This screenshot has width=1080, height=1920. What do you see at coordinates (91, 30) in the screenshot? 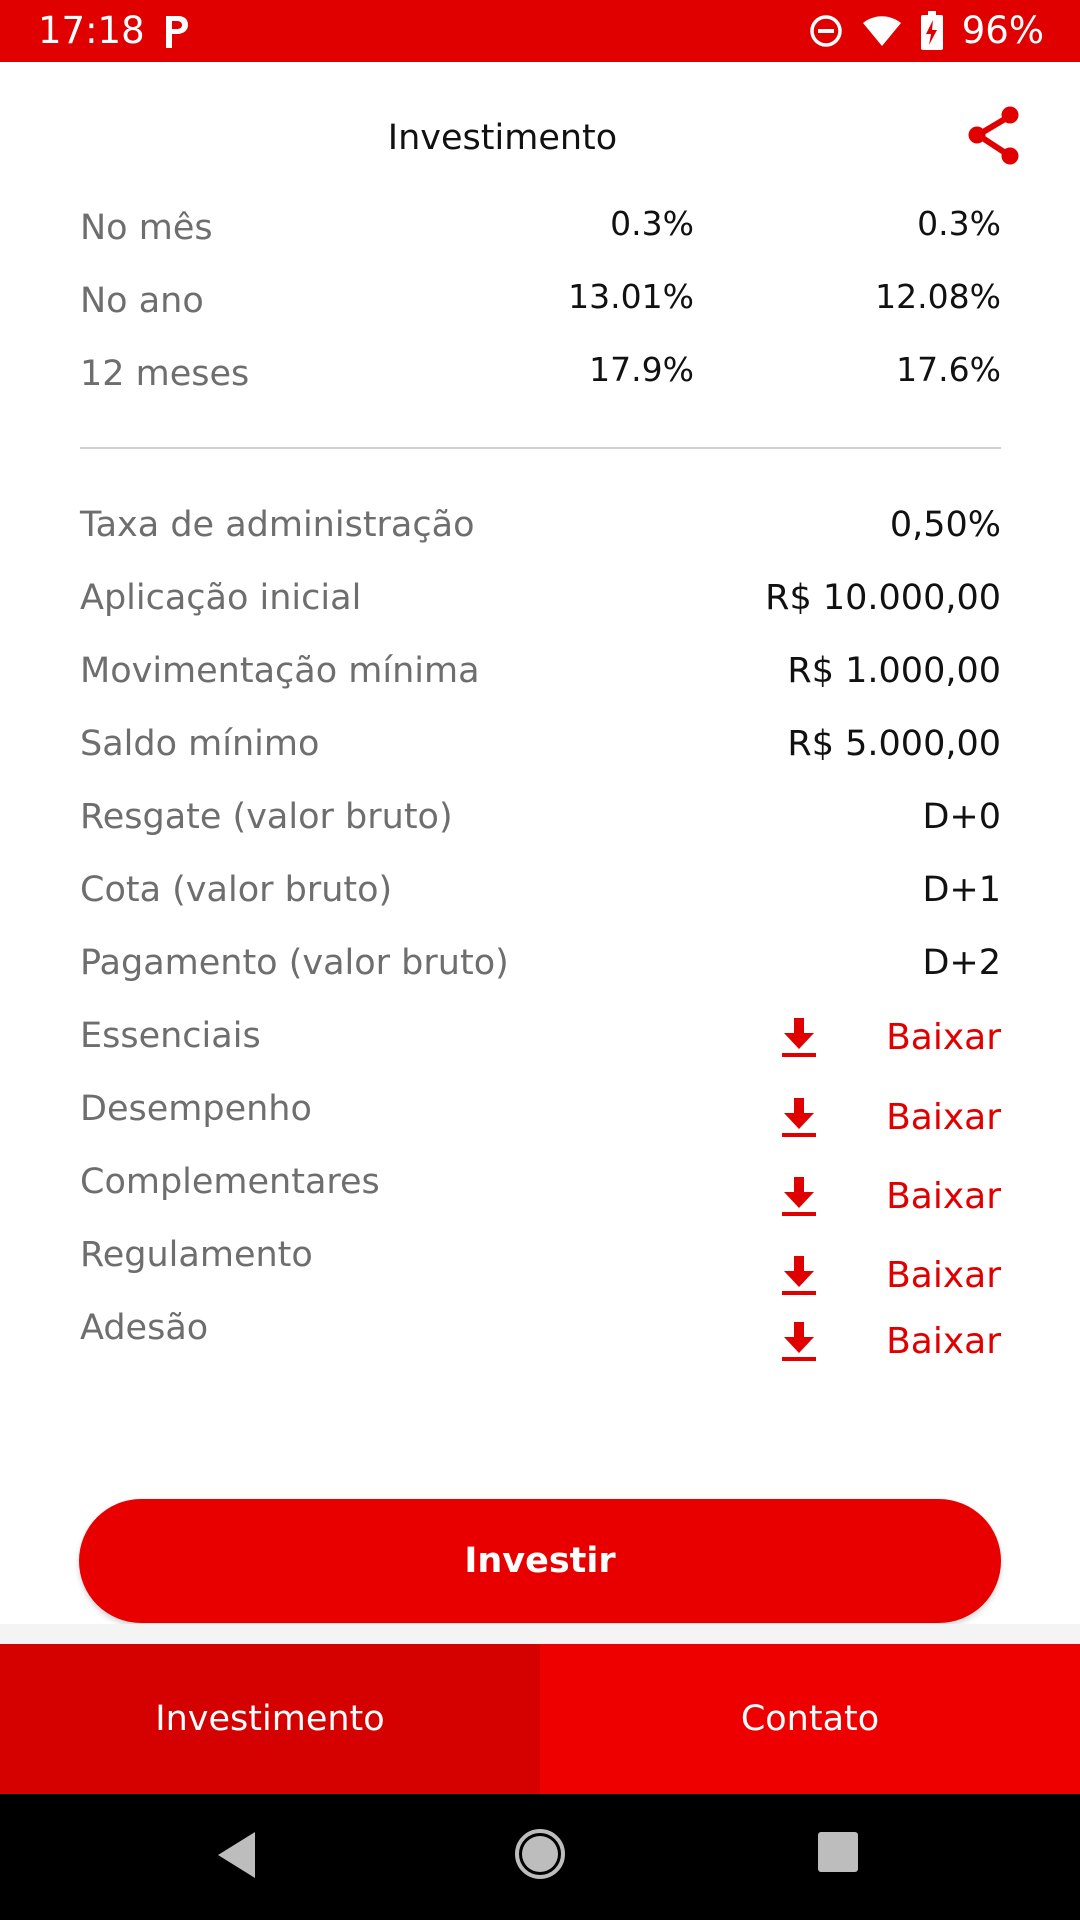
I see `status-time: 17:18` at bounding box center [91, 30].